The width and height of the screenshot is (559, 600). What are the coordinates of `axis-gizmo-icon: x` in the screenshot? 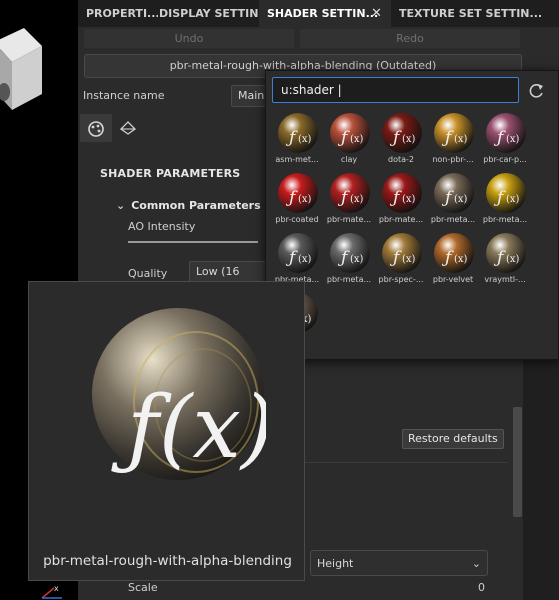 It's located at (51, 591).